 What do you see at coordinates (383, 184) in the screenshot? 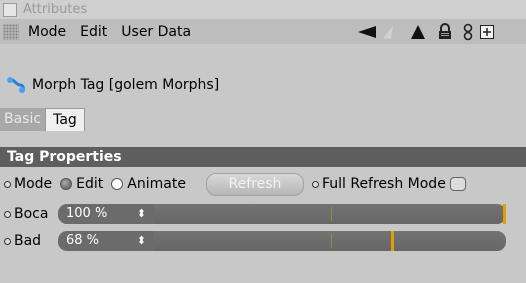
I see `full-refresh-label: Full Refresh Mode` at bounding box center [383, 184].